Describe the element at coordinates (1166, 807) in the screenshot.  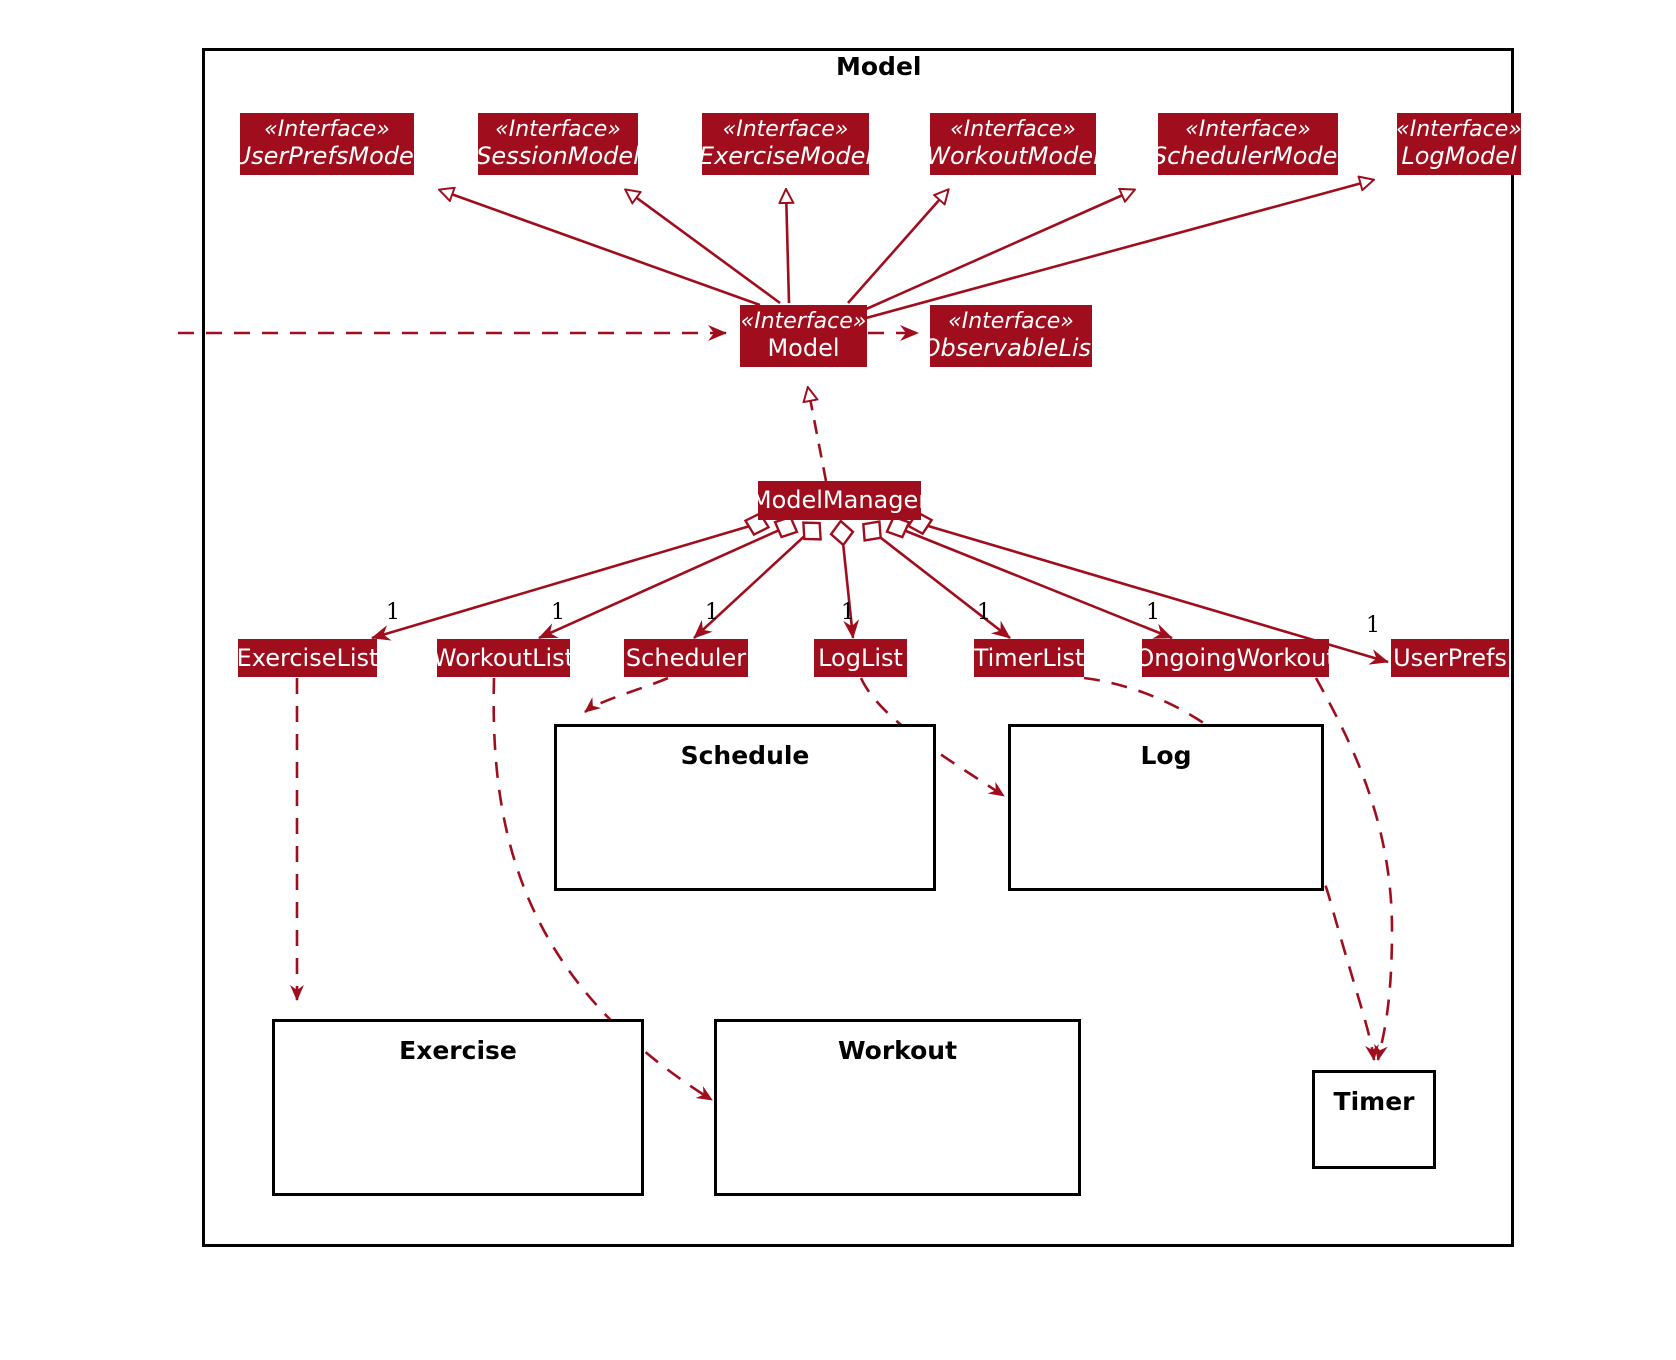
I see `entity-log: Log` at that location.